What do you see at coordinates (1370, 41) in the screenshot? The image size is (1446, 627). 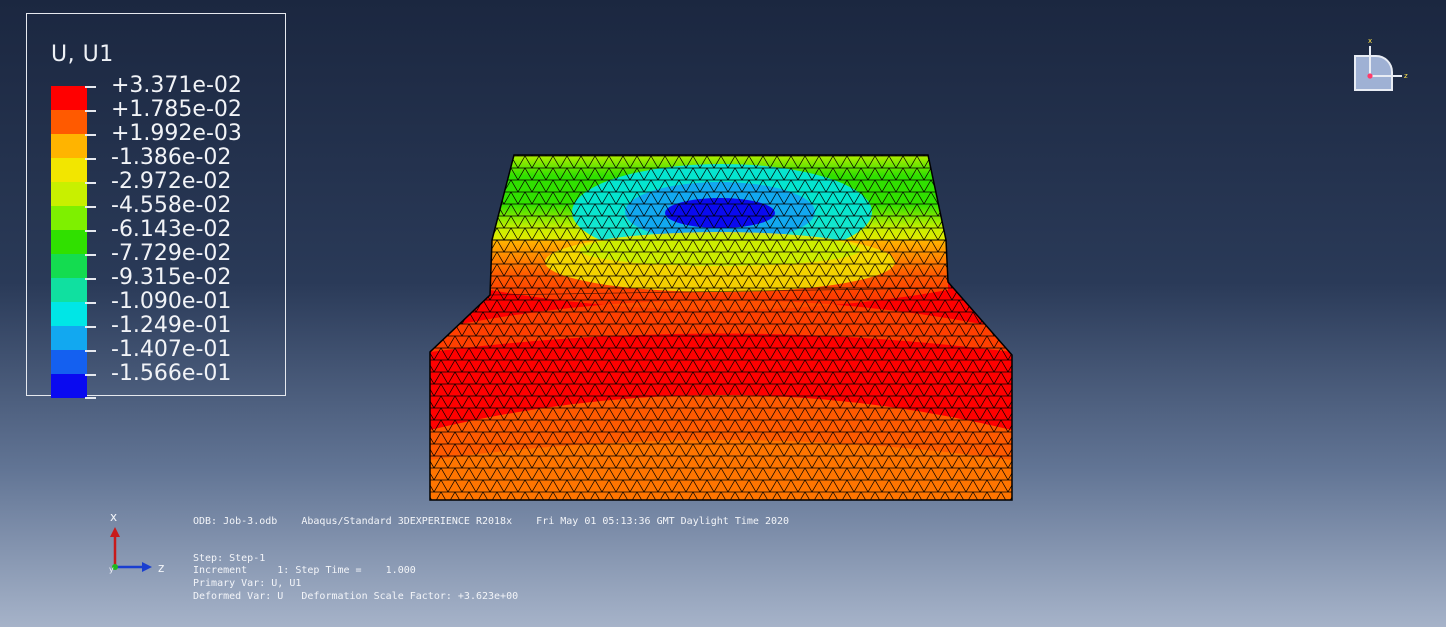 I see `triad-x-label: x` at bounding box center [1370, 41].